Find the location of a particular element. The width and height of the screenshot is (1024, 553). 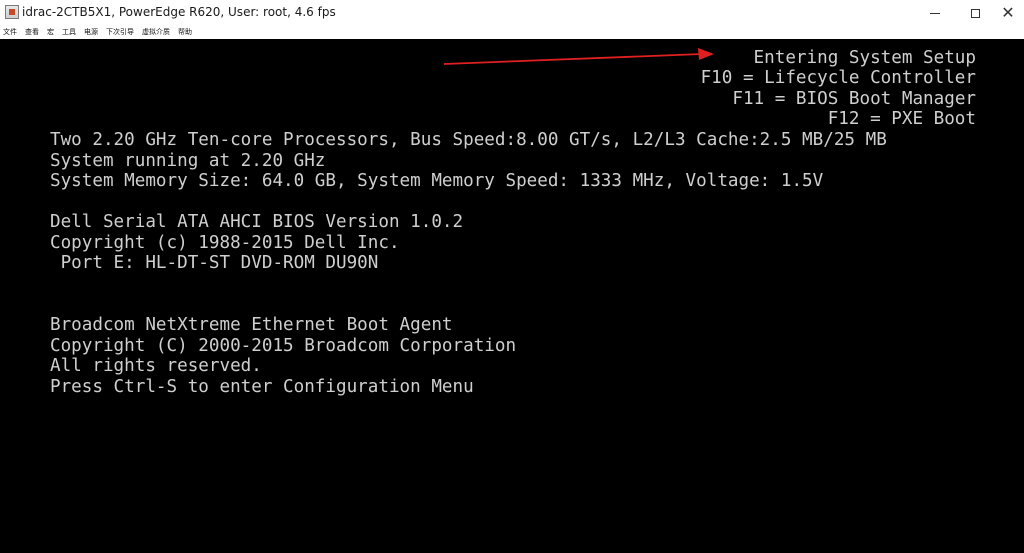

menu-next-boot: 下次引导 is located at coordinates (120, 32).